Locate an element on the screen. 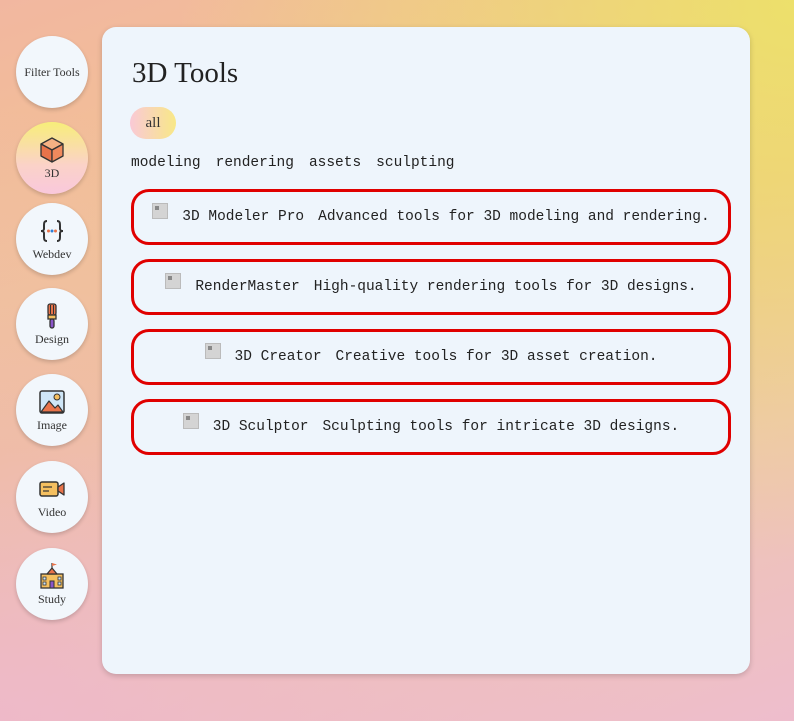  tool-name: 3D Modeler Pro is located at coordinates (243, 217).